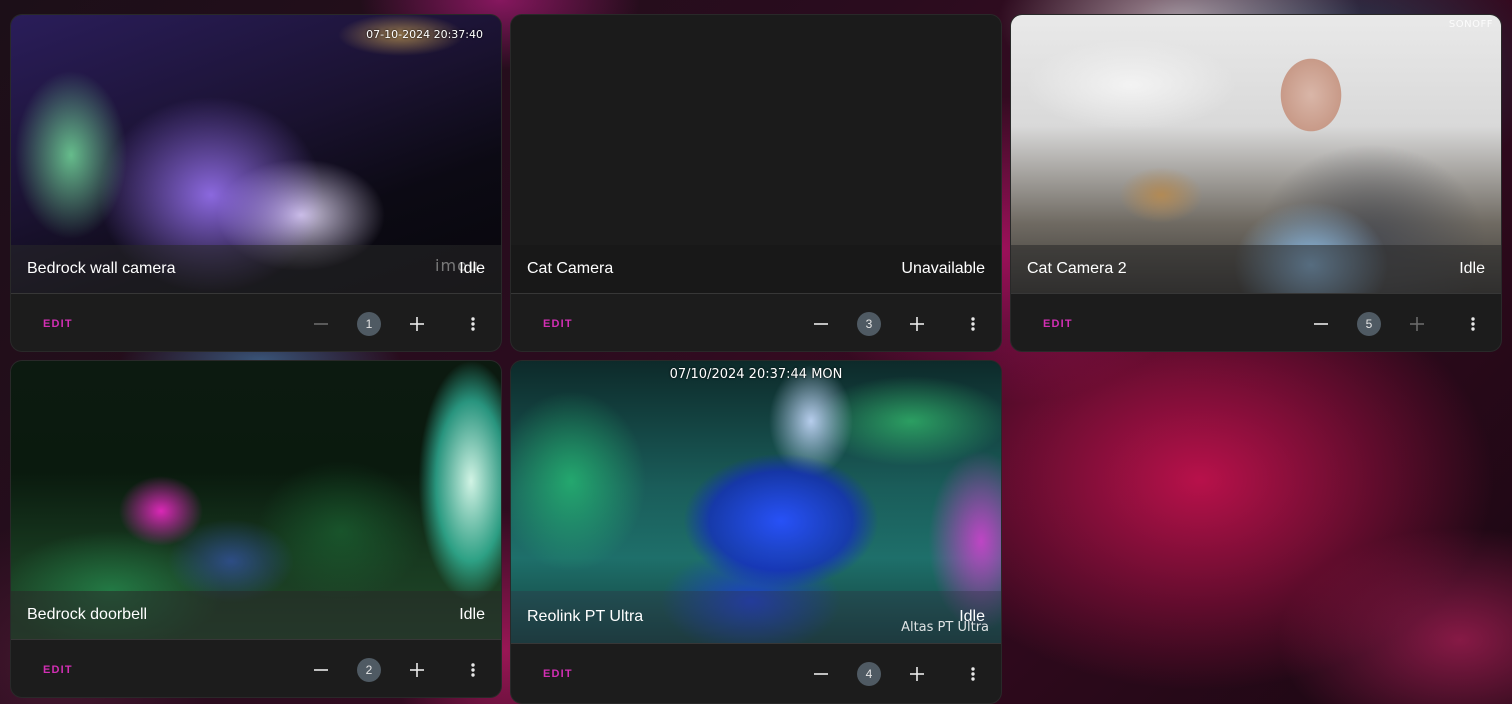  What do you see at coordinates (256, 615) in the screenshot?
I see `camera-overlay: Bedrock doorbell Idle` at bounding box center [256, 615].